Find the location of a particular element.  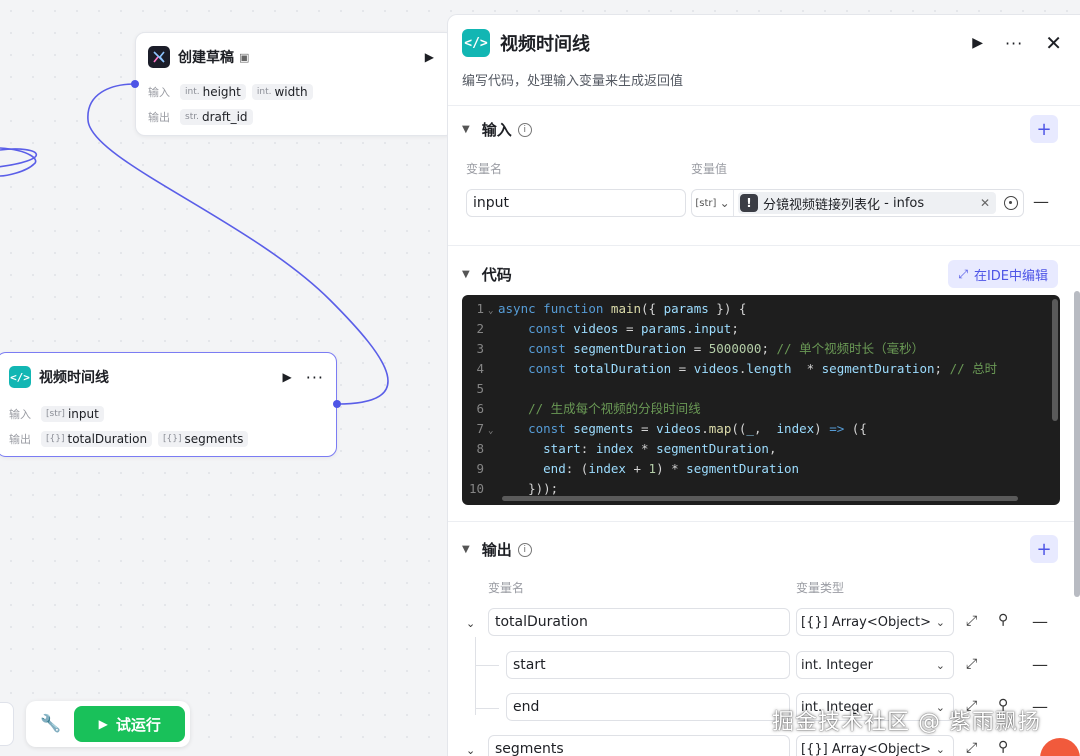

col-var-type: 变量类型 is located at coordinates (820, 588).